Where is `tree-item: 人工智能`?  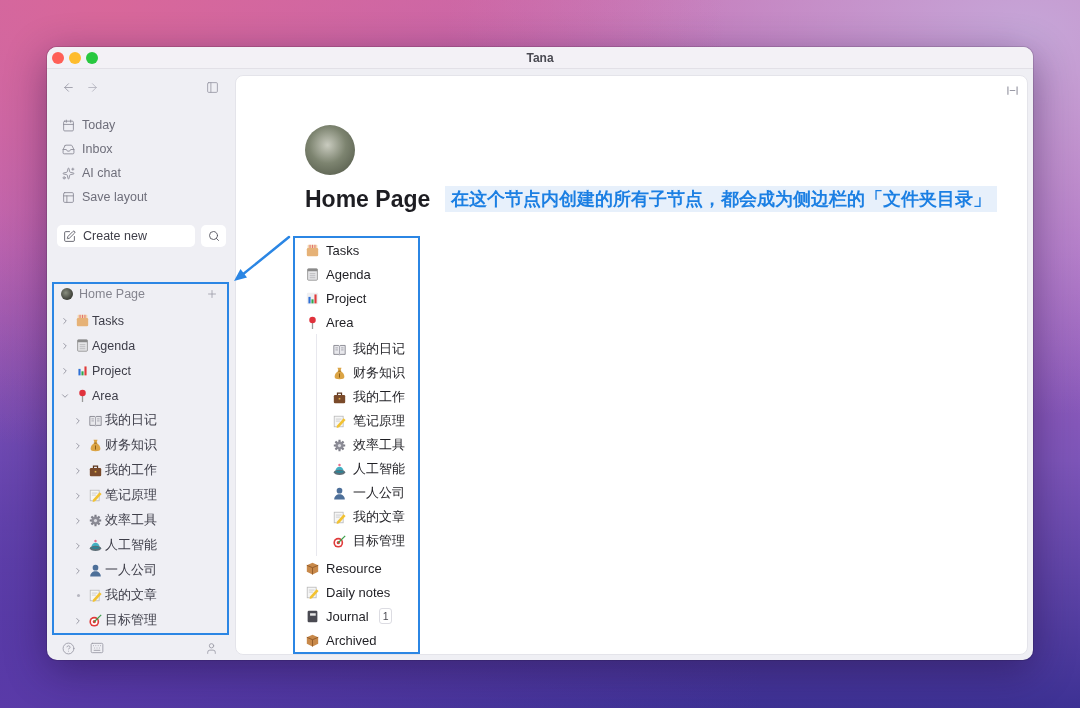 tree-item: 人工智能 is located at coordinates (147, 545).